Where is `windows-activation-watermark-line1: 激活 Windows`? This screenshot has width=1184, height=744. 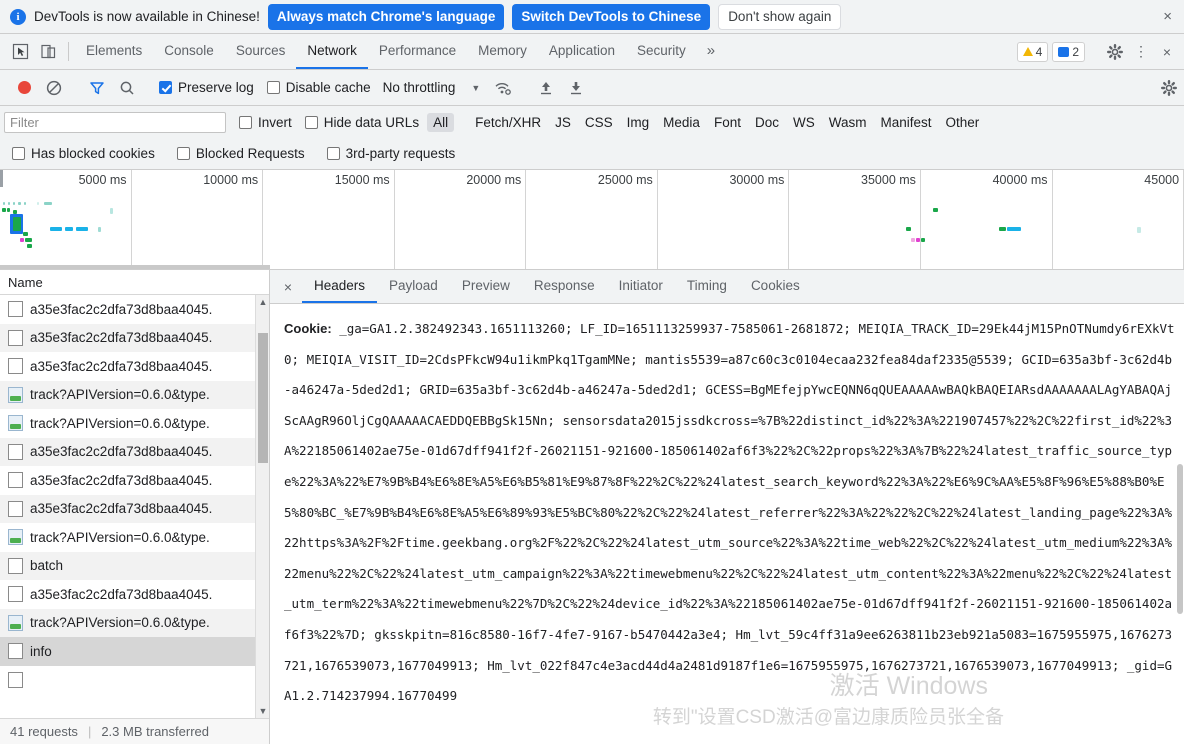
windows-activation-watermark-line1: 激活 Windows is located at coordinates (908, 686).